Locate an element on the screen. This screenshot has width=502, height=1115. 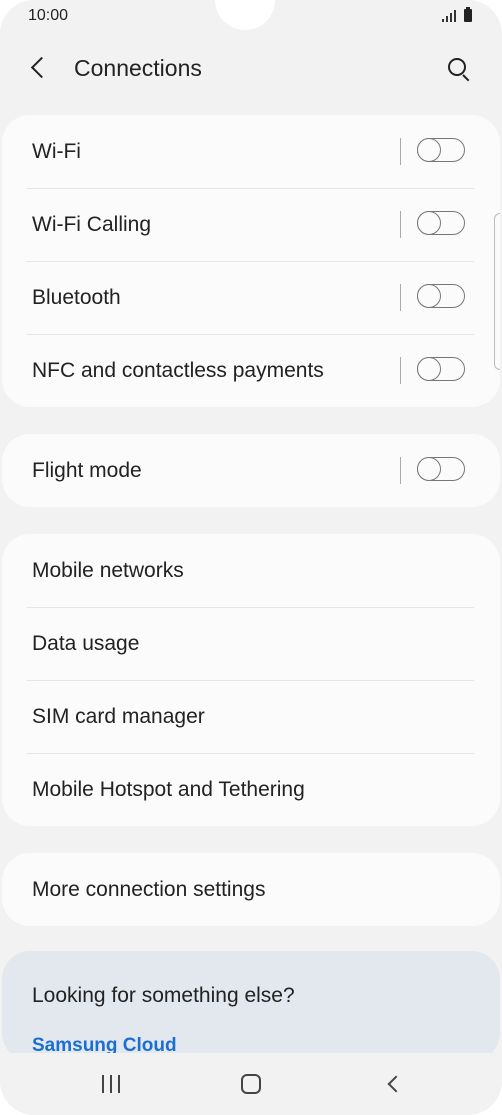
more-settings-card: More connection settings is located at coordinates (251, 889).